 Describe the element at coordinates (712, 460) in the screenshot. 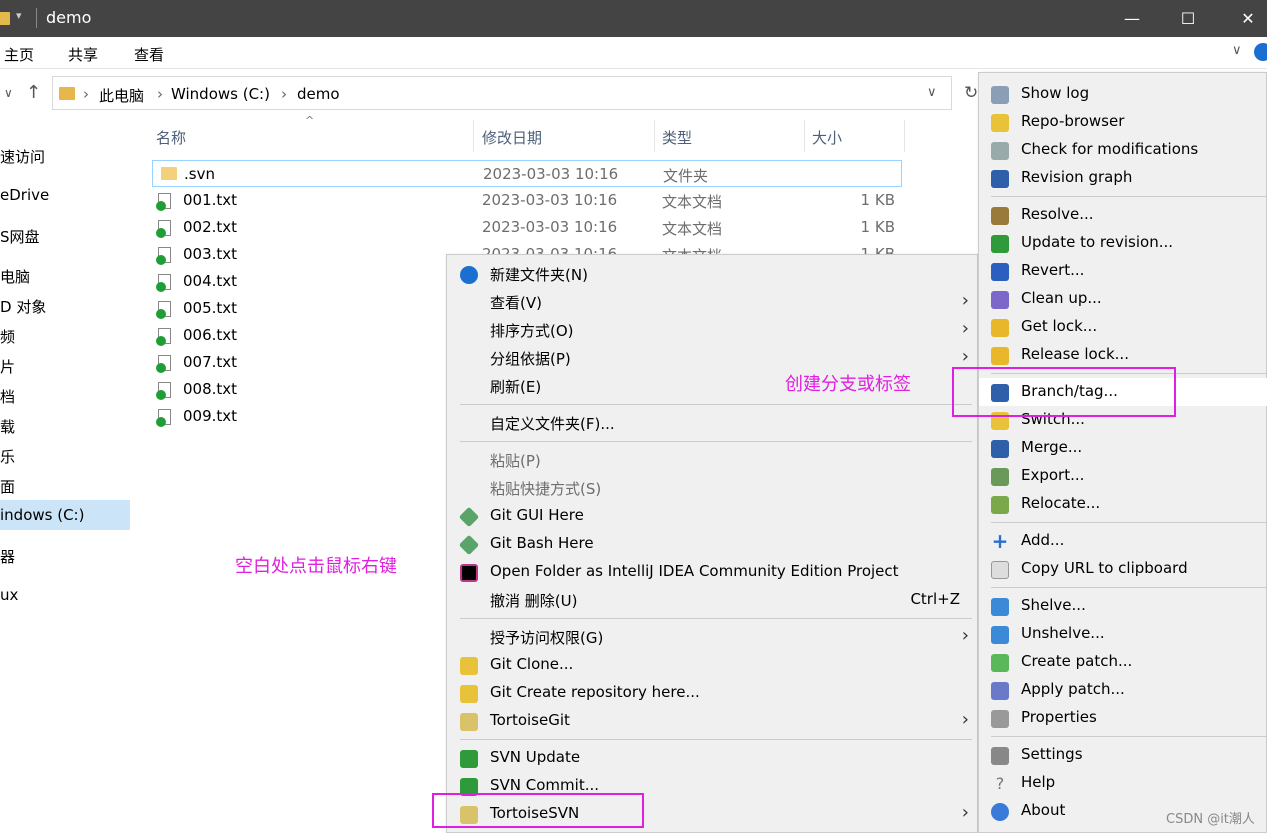

I see `menu-item-paste: 粘贴(P)` at that location.